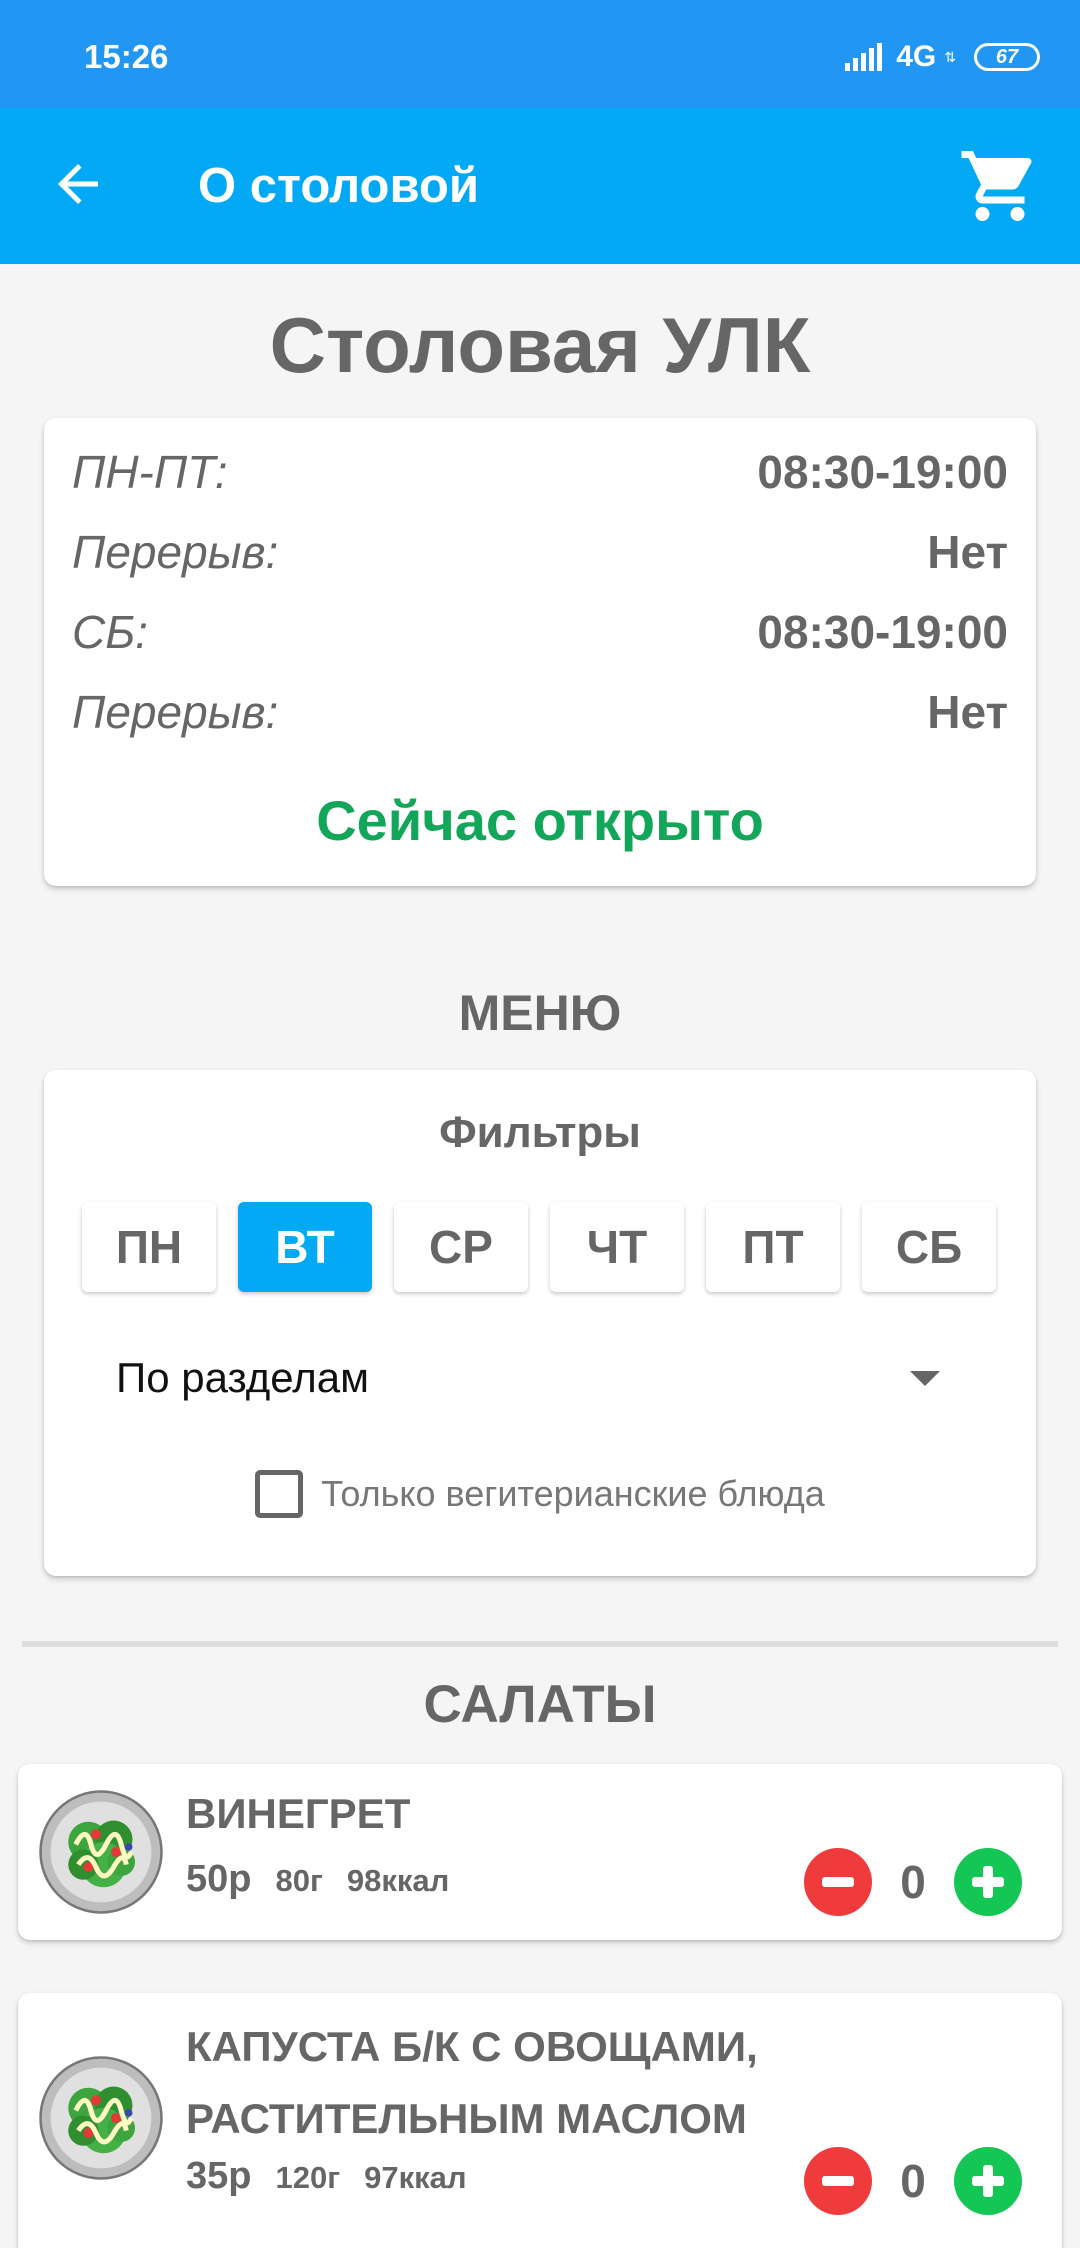  I want to click on dish-meta: 35р 120г 97ккал, so click(326, 2176).